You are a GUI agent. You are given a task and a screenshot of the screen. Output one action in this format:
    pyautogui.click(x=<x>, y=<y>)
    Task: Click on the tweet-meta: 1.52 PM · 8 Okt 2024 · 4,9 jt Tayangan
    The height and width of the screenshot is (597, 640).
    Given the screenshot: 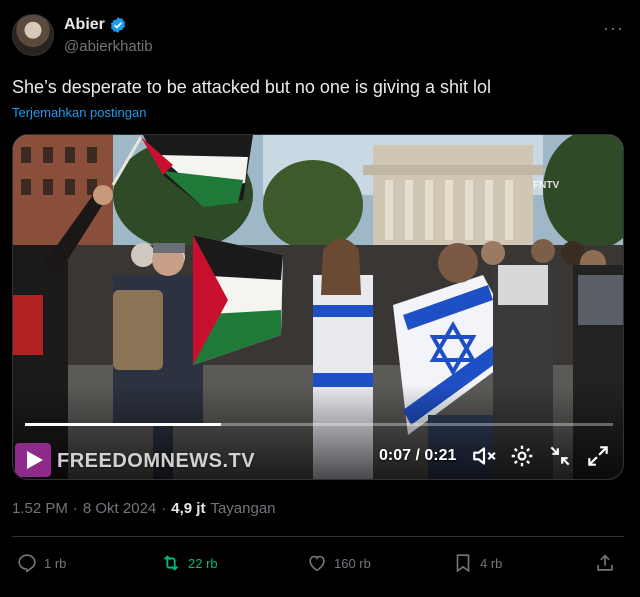 What is the action you would take?
    pyautogui.click(x=144, y=508)
    